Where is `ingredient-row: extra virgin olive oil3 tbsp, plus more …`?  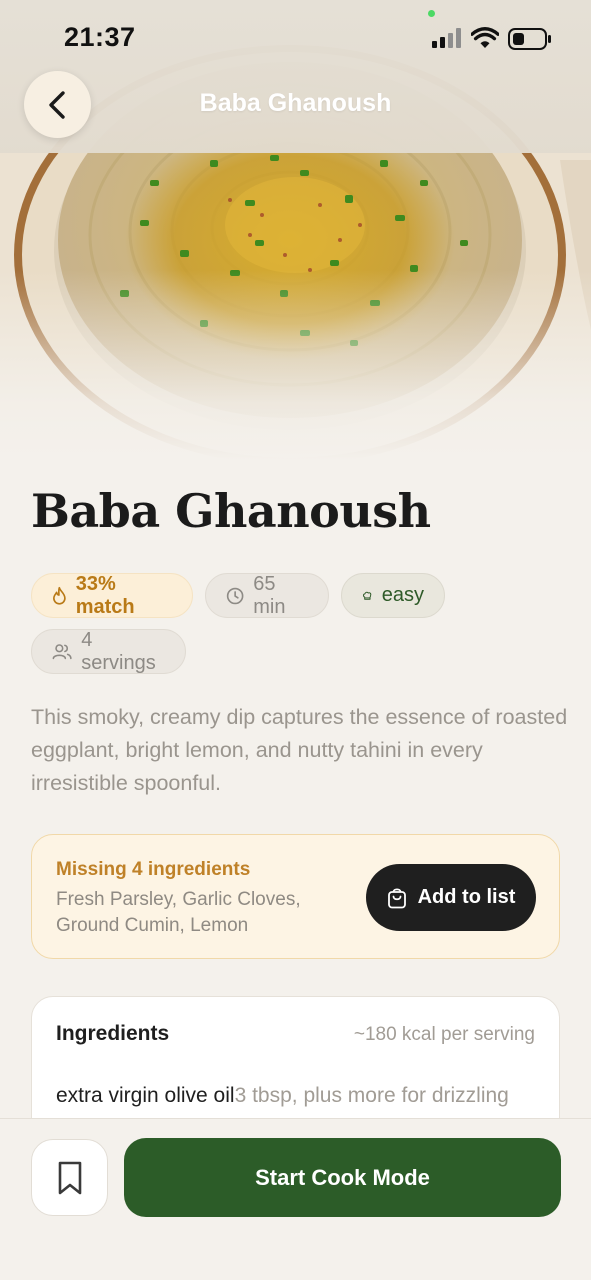
ingredient-row: extra virgin olive oil3 tbsp, plus more … is located at coordinates (282, 1096).